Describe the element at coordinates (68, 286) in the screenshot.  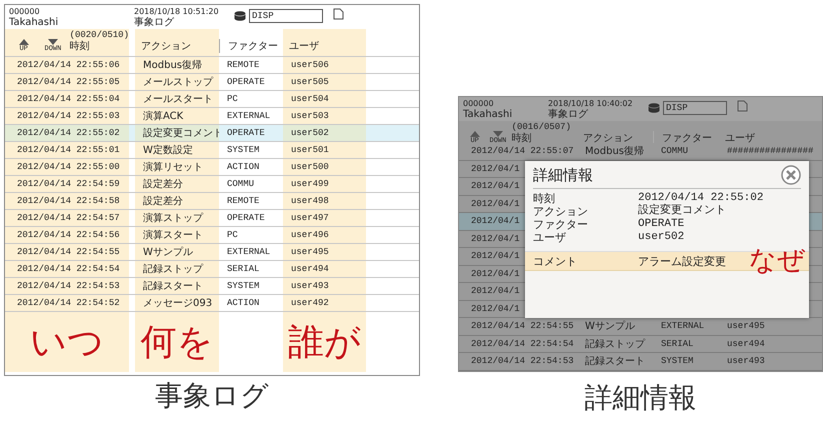
I see `table-cell: 2012/04/14 22:54:53` at that location.